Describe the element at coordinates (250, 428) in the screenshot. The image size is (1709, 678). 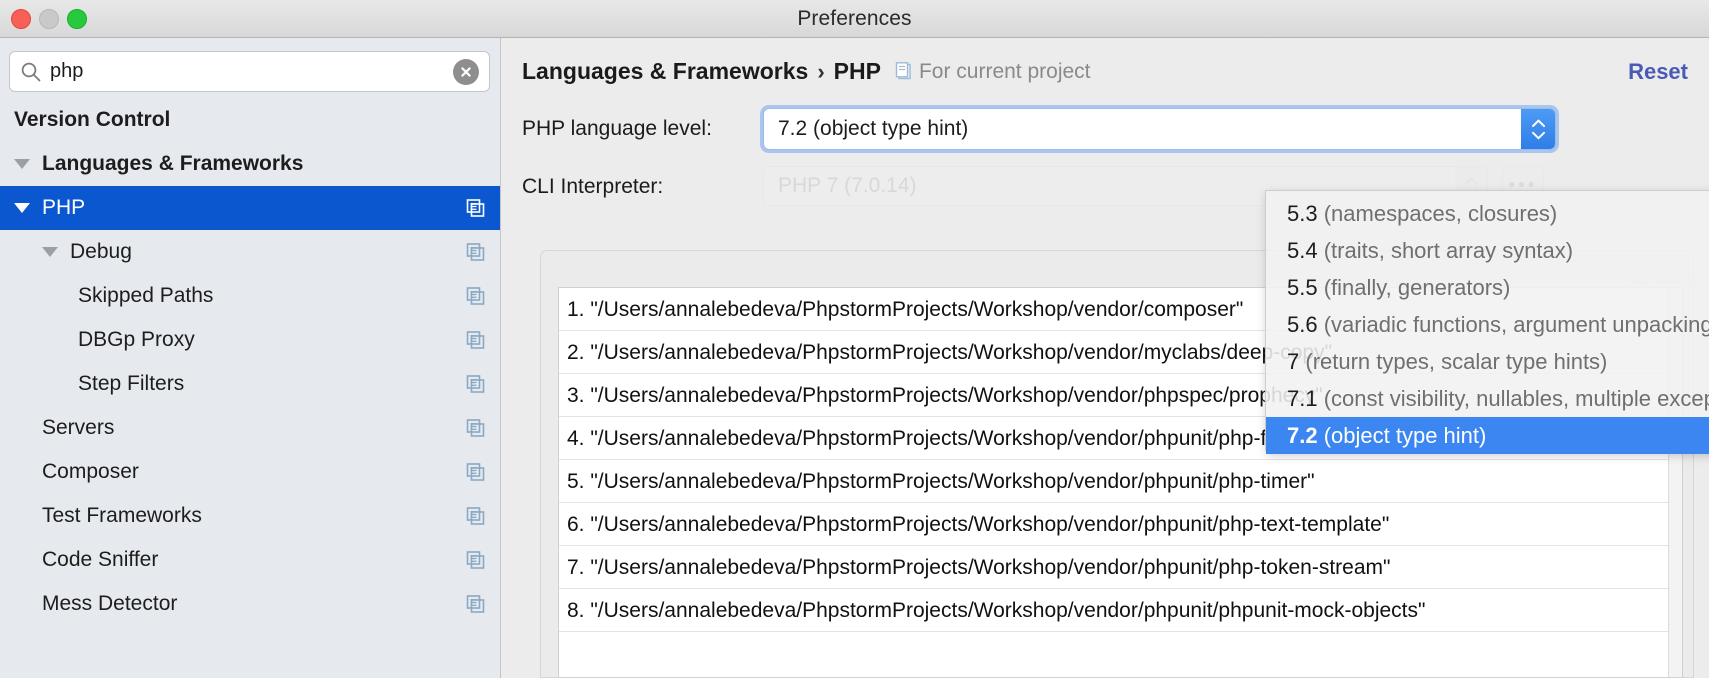
I see `sidebar-item-servers: Servers` at that location.